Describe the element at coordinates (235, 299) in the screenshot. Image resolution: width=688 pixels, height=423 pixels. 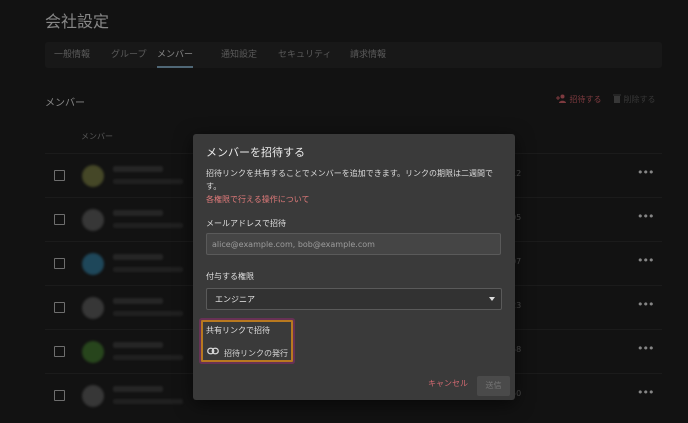
I see `role-select-value: エンジニア` at that location.